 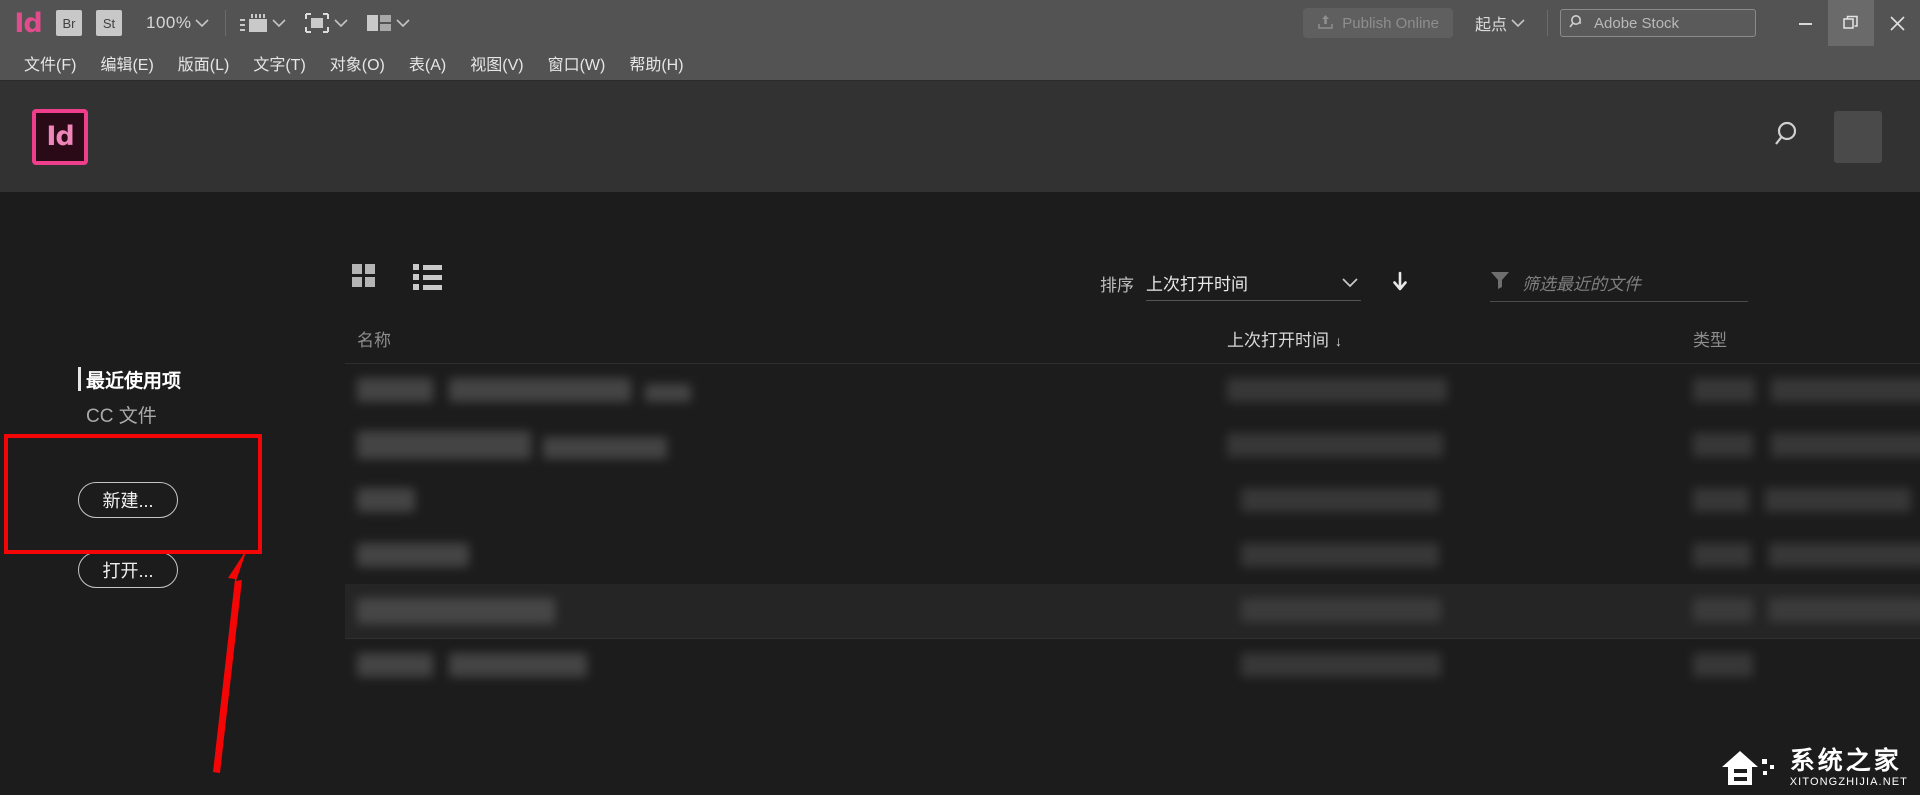 I want to click on watermark-logo-icon, so click(x=1749, y=768).